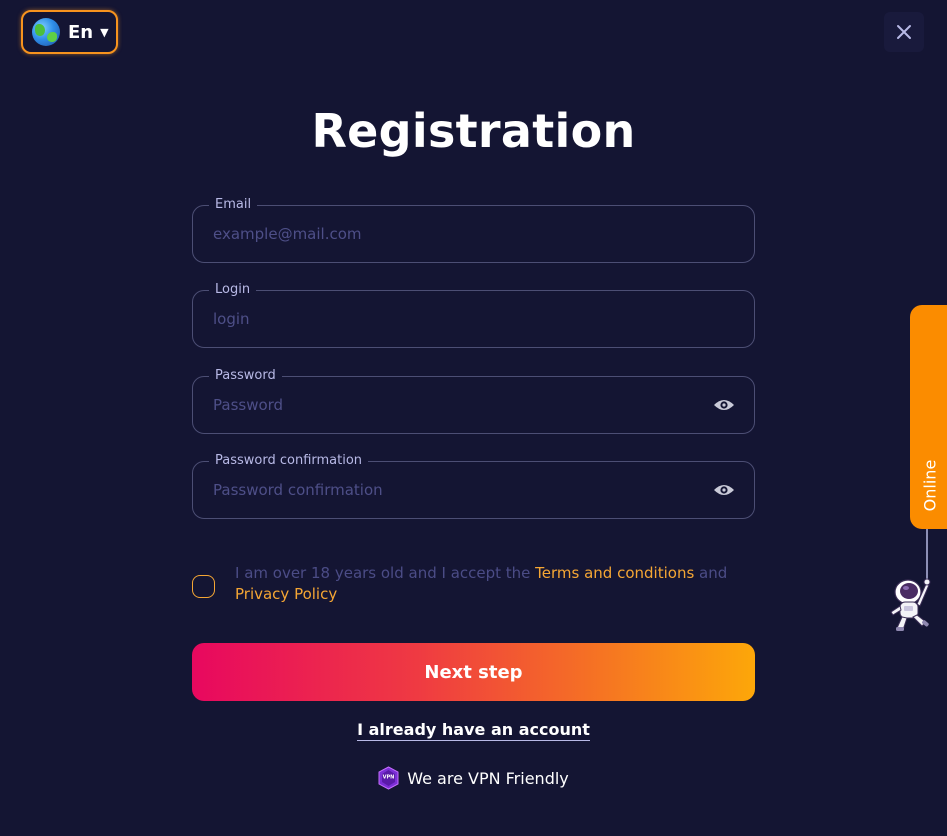 This screenshot has width=947, height=836. I want to click on online-support-tab: Online, so click(928, 417).